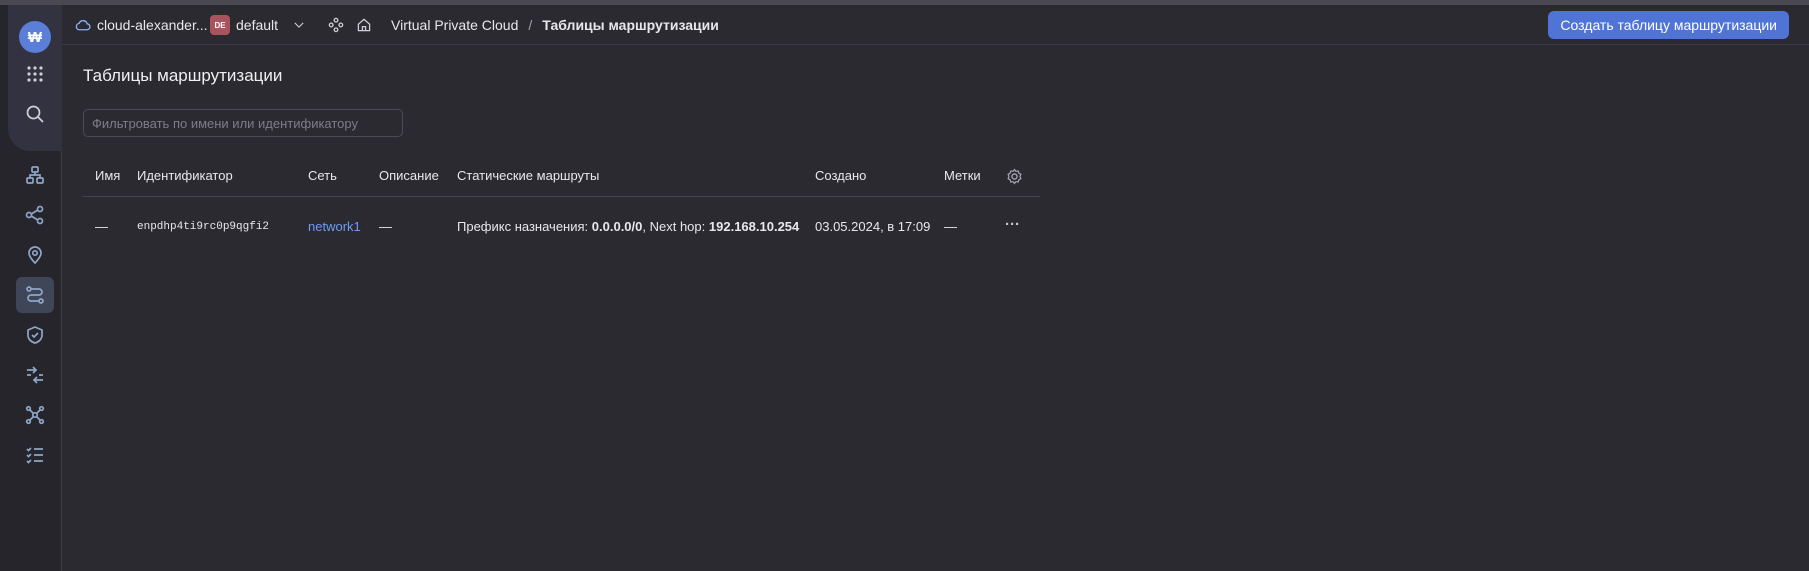 This screenshot has height=571, width=1809. Describe the element at coordinates (674, 226) in the screenshot. I see `route-hop-label: , Next hop:` at that location.